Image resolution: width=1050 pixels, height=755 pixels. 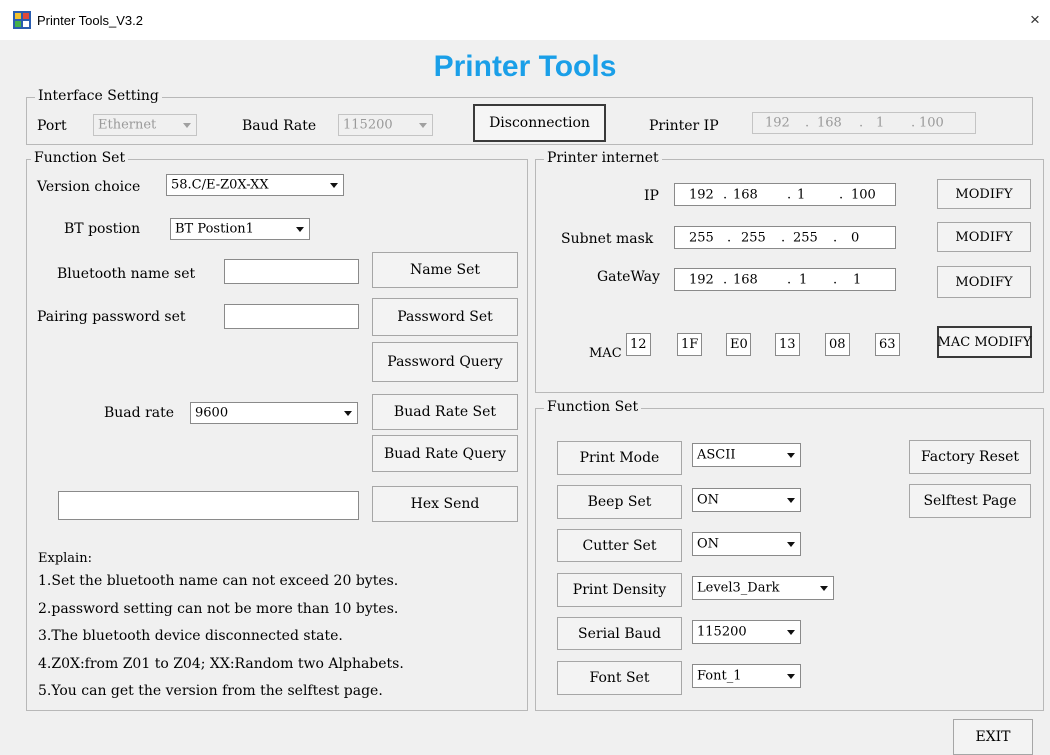 I want to click on mac-byte-field: 1F, so click(x=689, y=344).